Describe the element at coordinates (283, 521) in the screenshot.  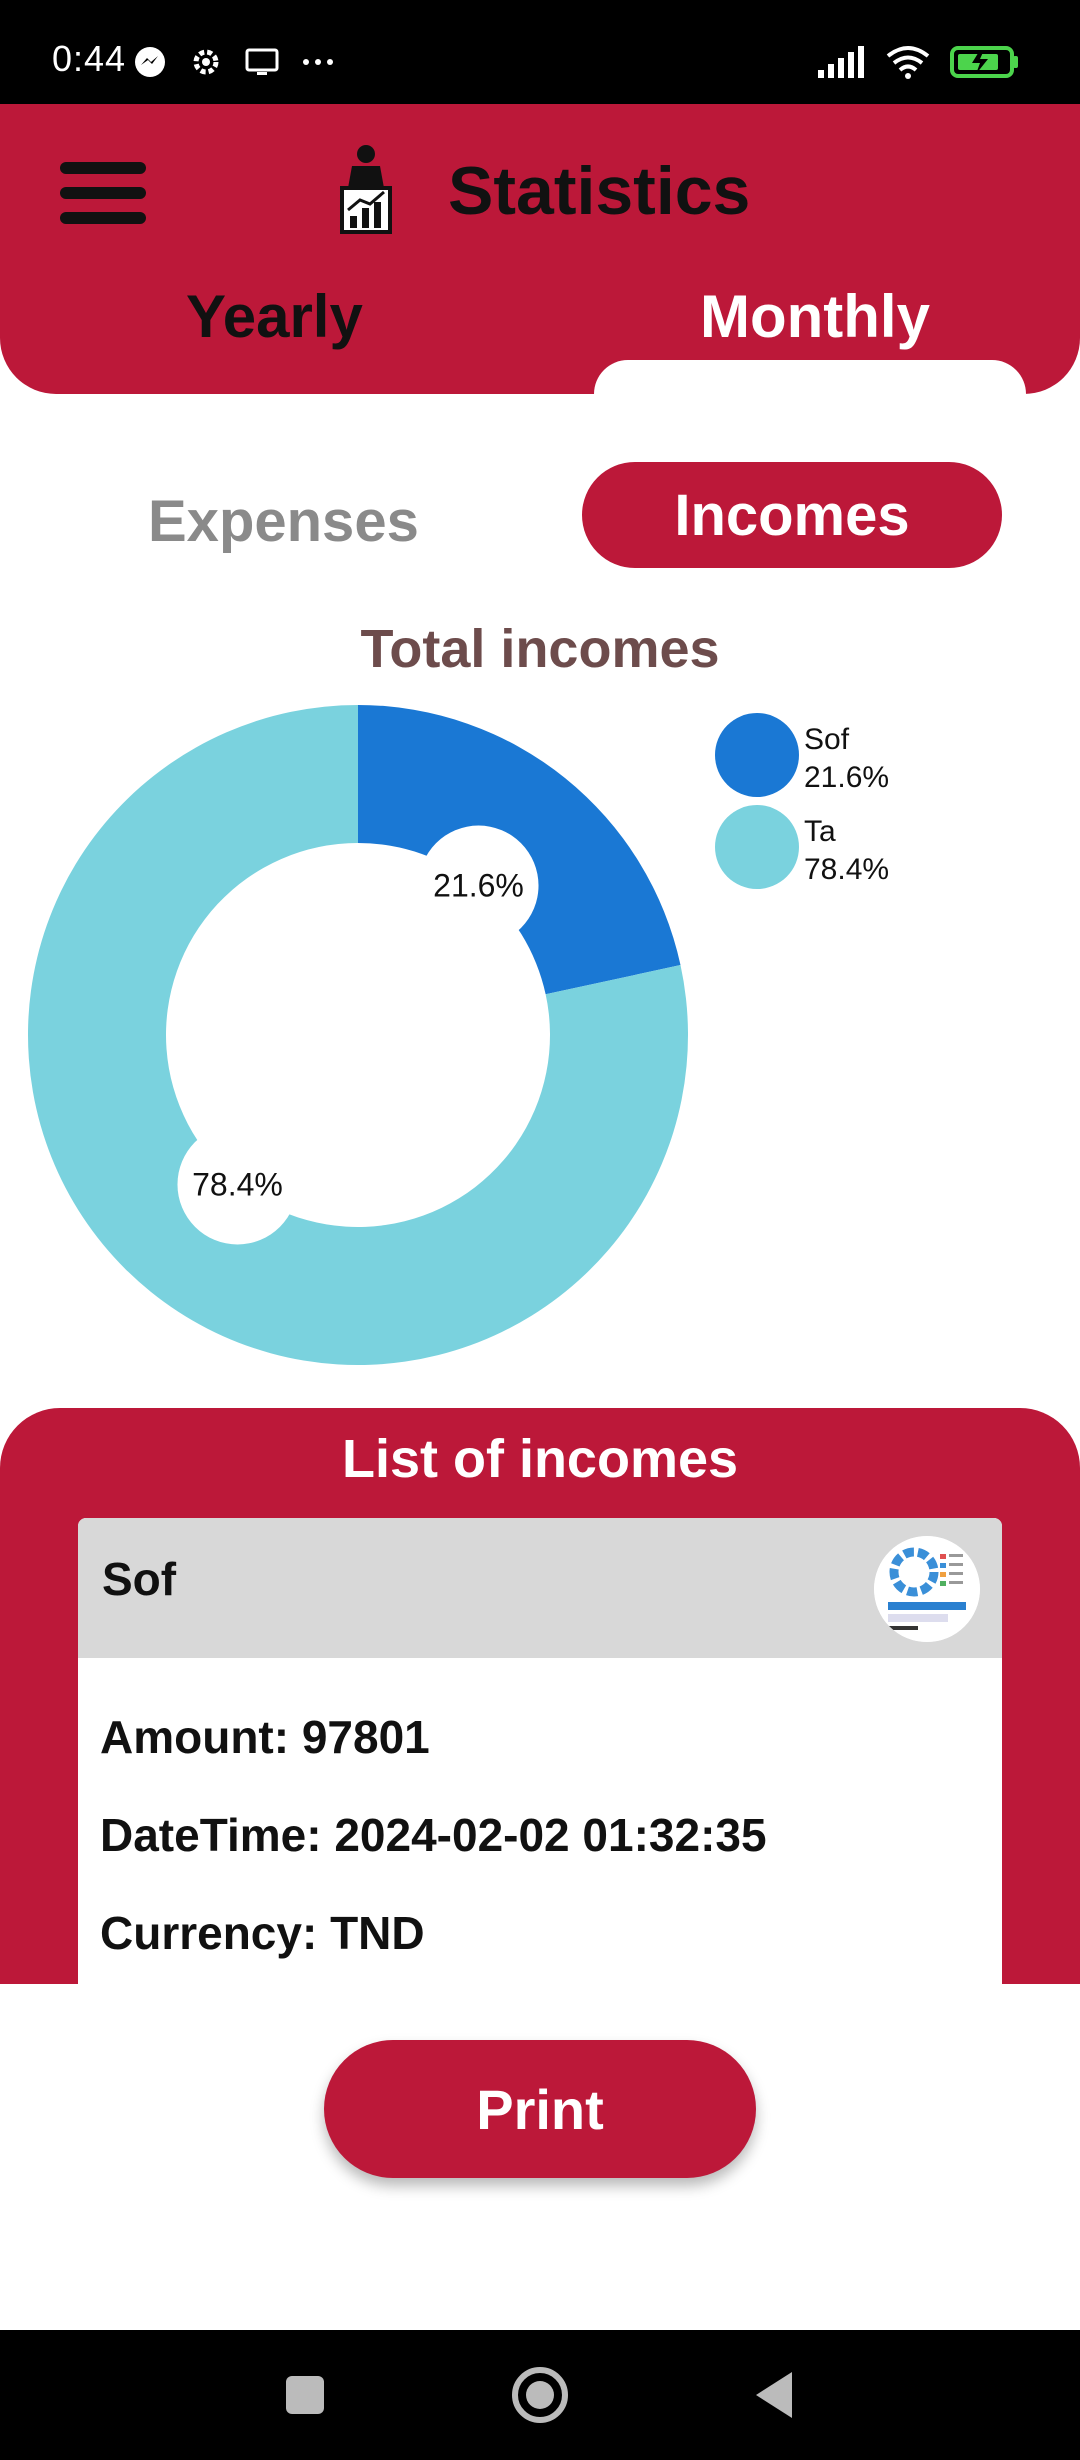
I see `expenses-toggle-button: Expenses` at that location.